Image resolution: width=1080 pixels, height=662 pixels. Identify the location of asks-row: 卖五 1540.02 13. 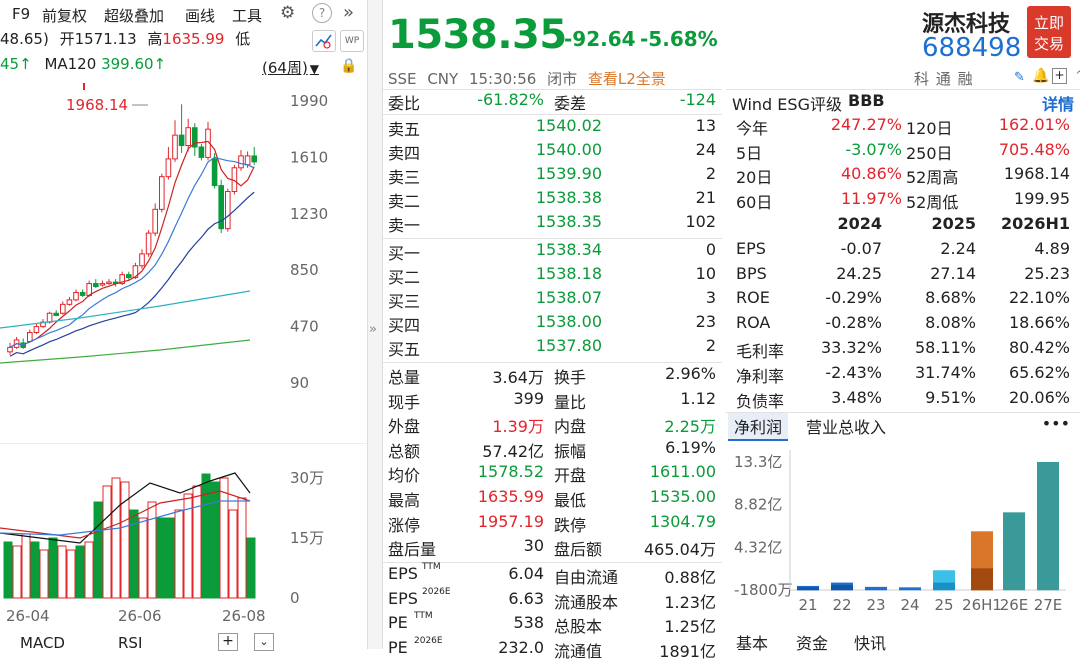
(552, 128).